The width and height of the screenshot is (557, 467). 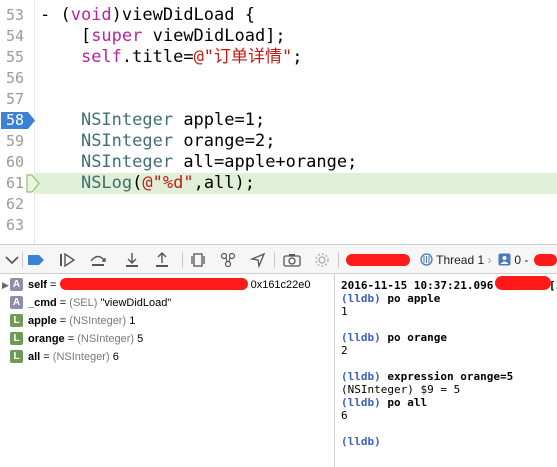 I want to click on code-token: super, so click(x=117, y=36).